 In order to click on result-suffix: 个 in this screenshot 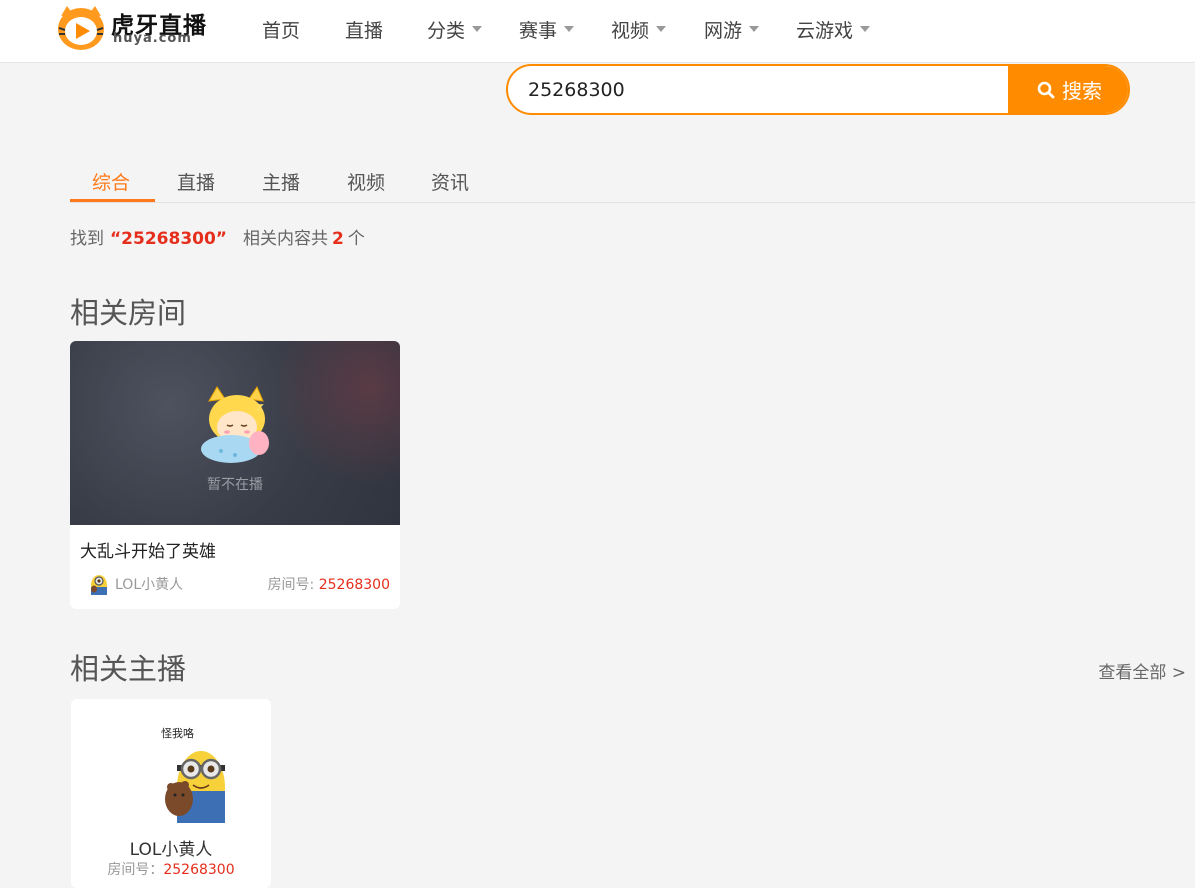, I will do `click(356, 239)`.